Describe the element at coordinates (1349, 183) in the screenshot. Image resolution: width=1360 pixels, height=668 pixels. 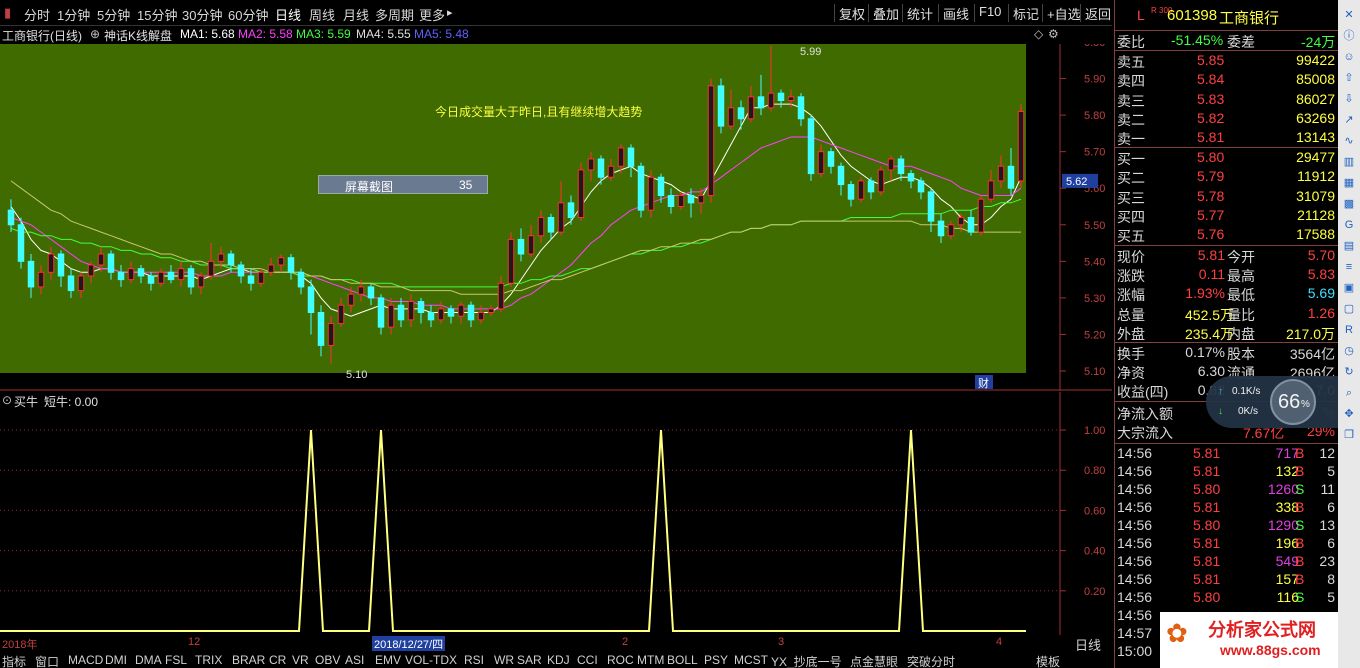
I see `table-icon: ▦` at that location.